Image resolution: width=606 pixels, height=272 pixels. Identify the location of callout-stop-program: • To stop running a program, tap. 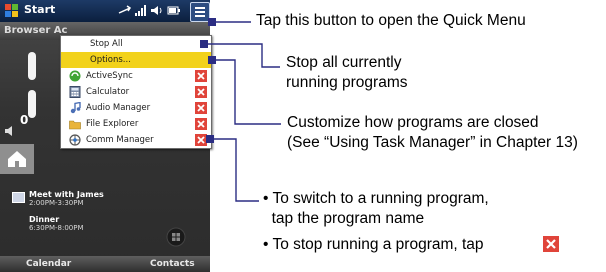
(373, 247).